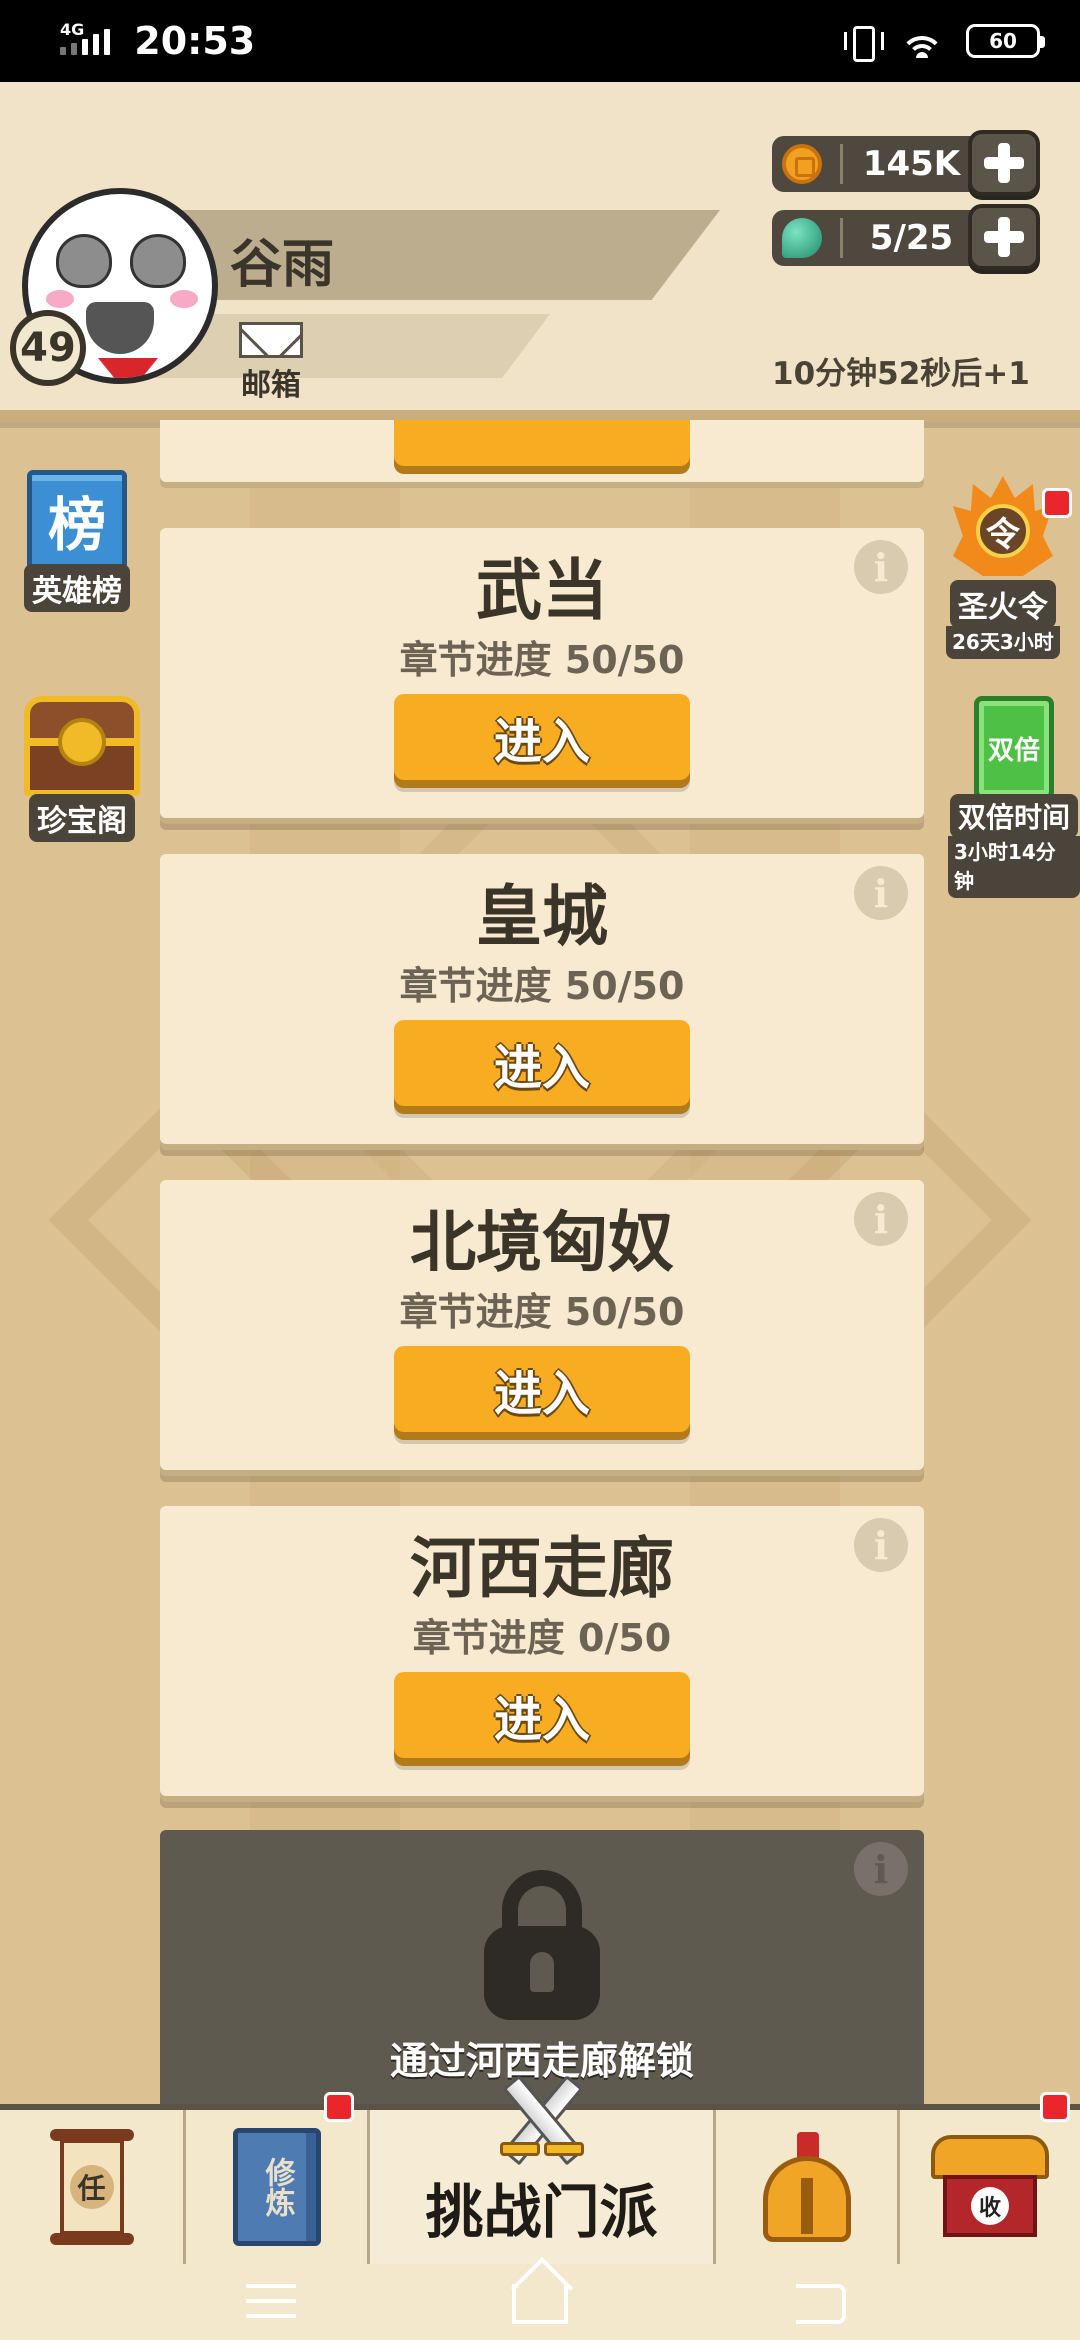 This screenshot has width=1080, height=2340. What do you see at coordinates (77, 588) in the screenshot?
I see `hero-ranking-label: 英雄榜` at bounding box center [77, 588].